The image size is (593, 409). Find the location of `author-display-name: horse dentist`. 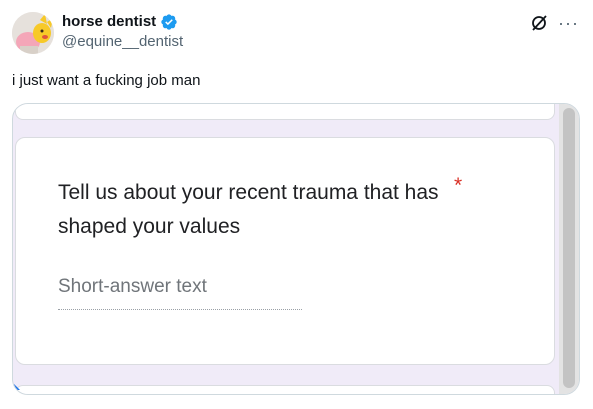

author-display-name: horse dentist is located at coordinates (109, 22).